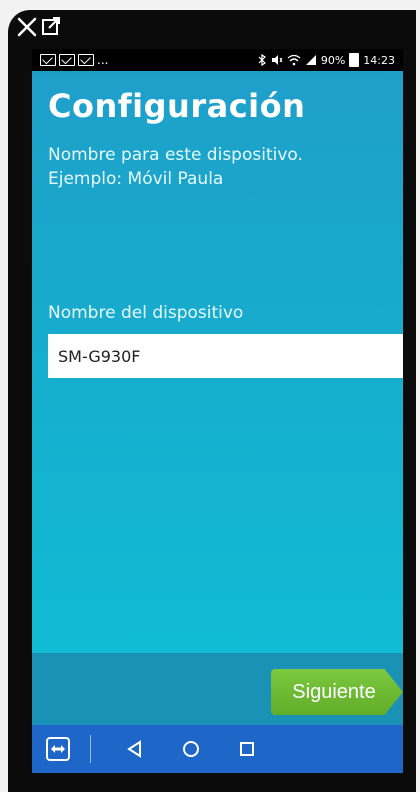 The width and height of the screenshot is (420, 792). I want to click on nav-divider, so click(90, 749).